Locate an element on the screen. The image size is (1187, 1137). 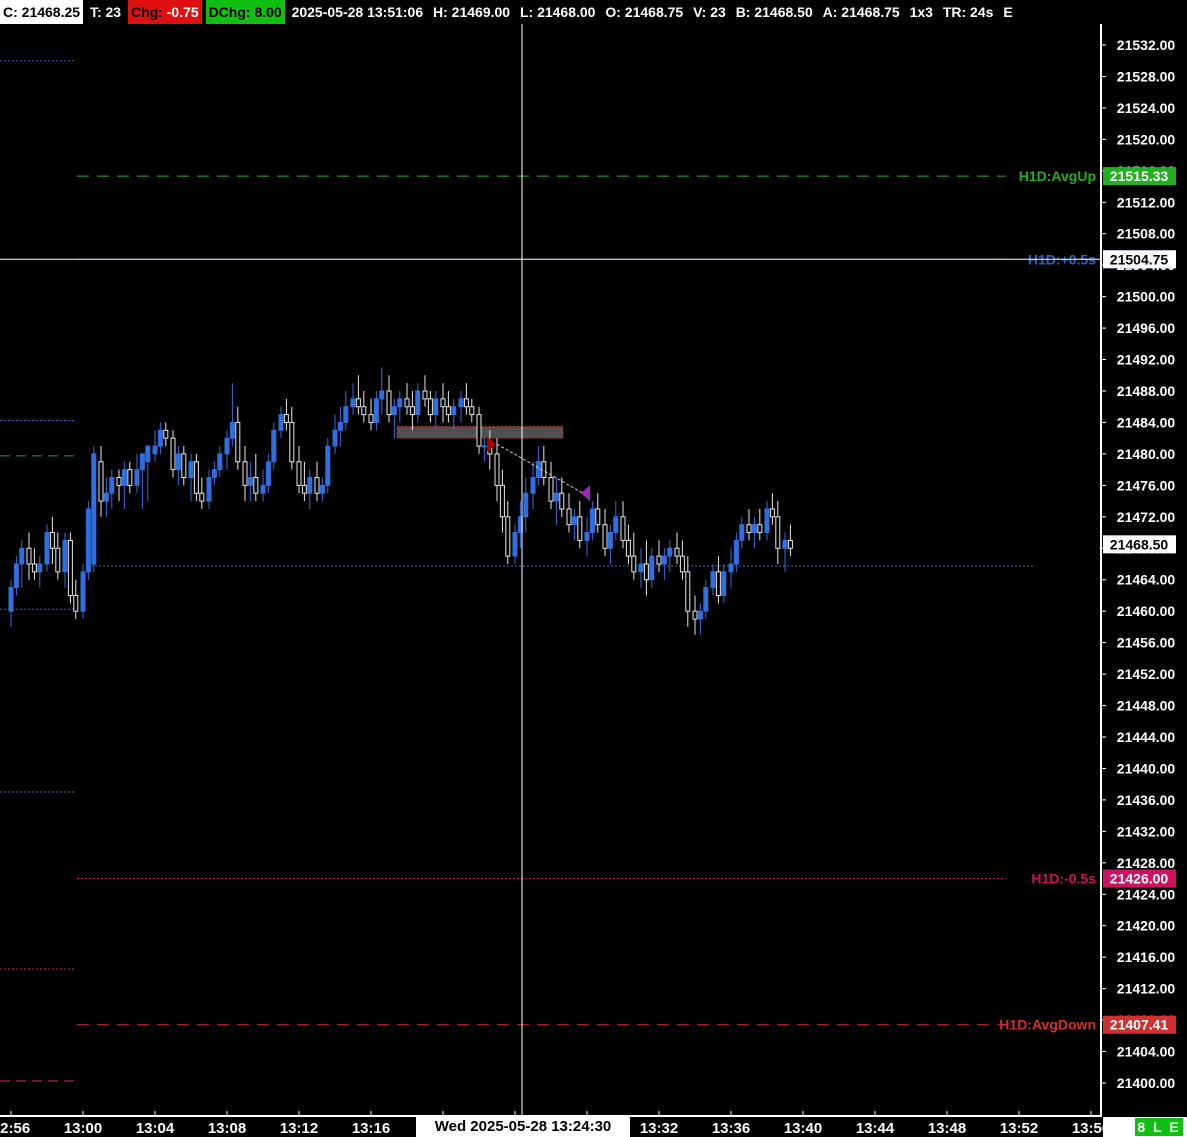
corner-badge: 8 L E is located at coordinates (1145, 1127).